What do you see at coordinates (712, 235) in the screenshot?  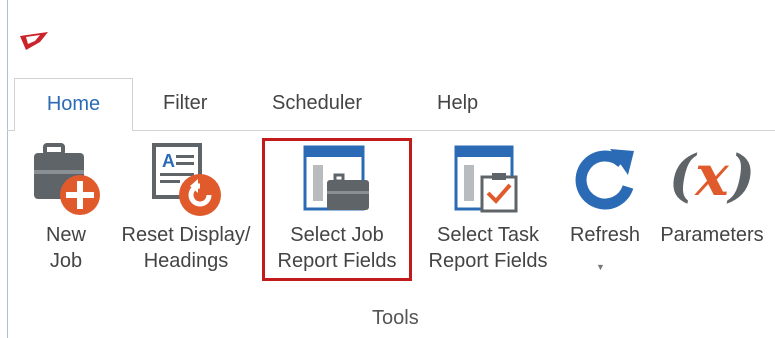 I see `parameters-label: Parameters` at bounding box center [712, 235].